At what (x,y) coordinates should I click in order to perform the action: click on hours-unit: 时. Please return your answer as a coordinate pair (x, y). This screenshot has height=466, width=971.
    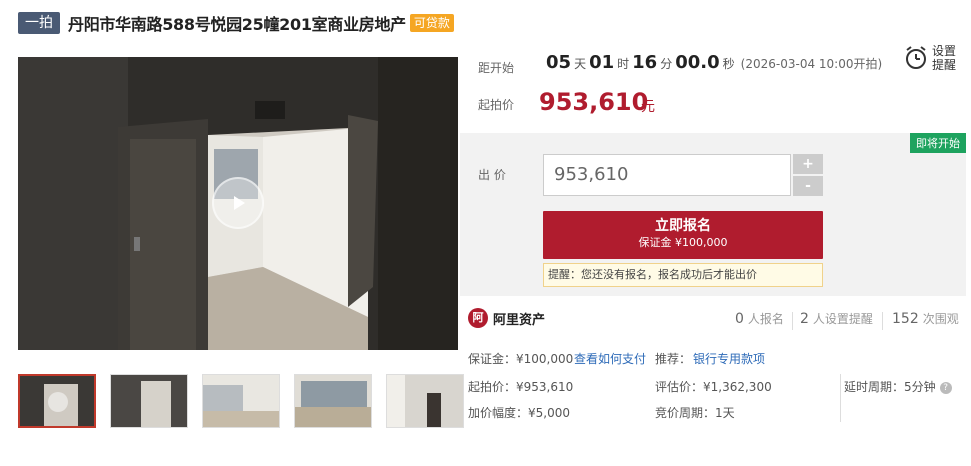
    Looking at the image, I should click on (623, 64).